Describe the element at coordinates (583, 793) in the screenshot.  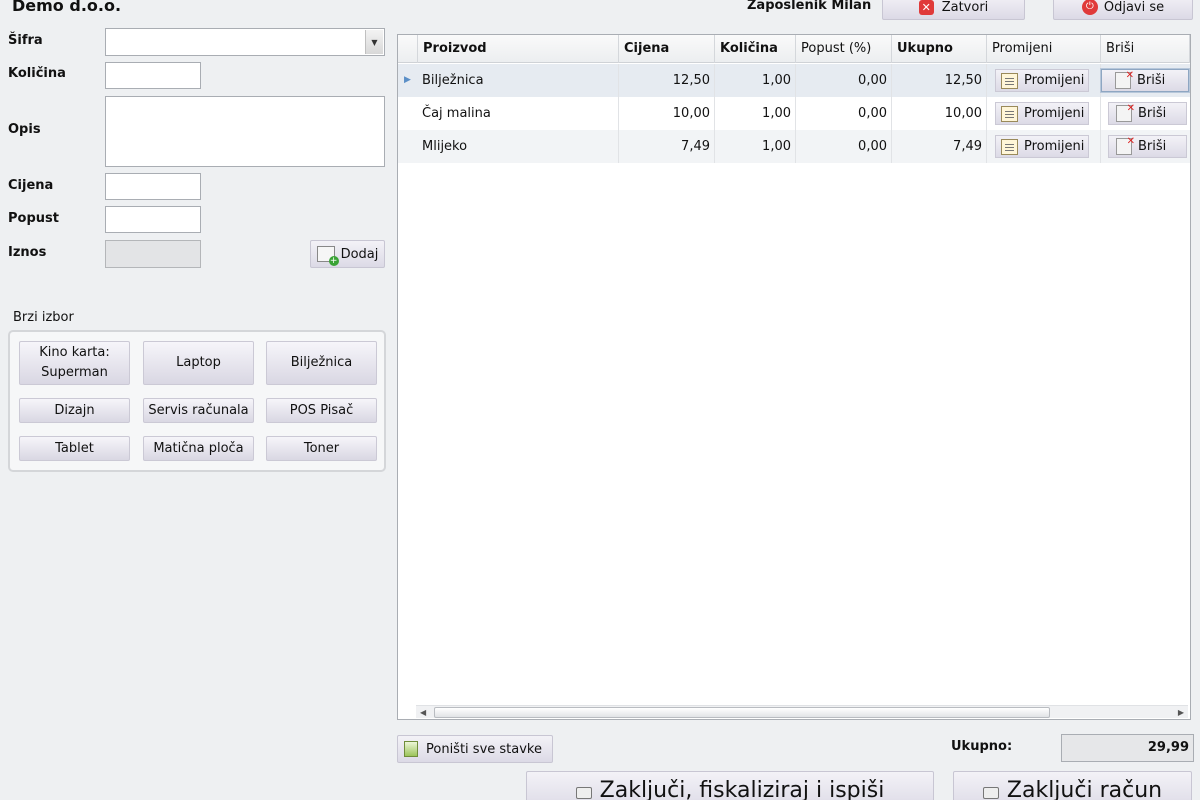
I see `printer-icon` at that location.